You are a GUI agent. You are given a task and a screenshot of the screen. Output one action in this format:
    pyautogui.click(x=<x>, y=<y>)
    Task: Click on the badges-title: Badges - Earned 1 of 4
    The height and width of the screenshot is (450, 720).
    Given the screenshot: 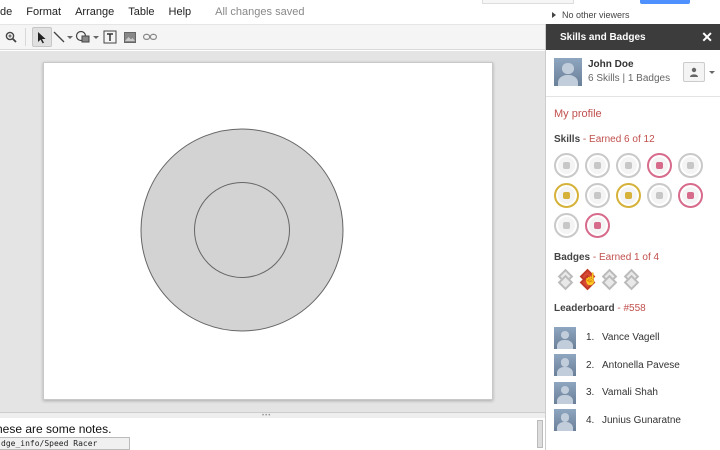 What is the action you would take?
    pyautogui.click(x=607, y=257)
    